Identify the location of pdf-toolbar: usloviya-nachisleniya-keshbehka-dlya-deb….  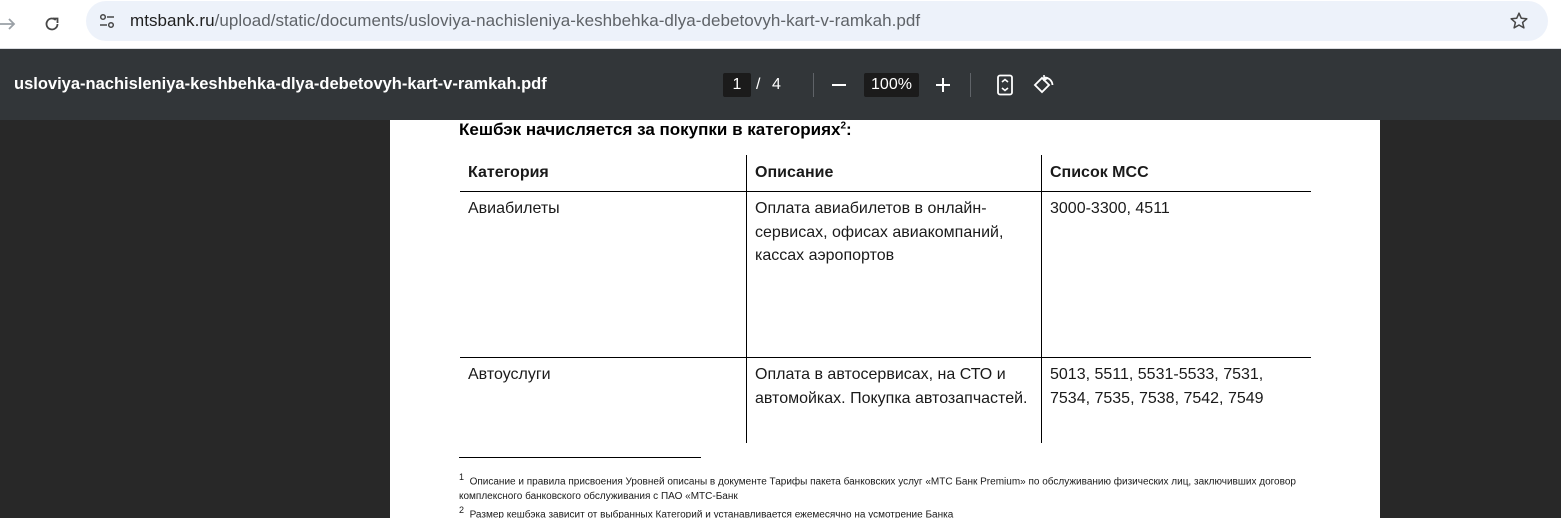
(780, 84).